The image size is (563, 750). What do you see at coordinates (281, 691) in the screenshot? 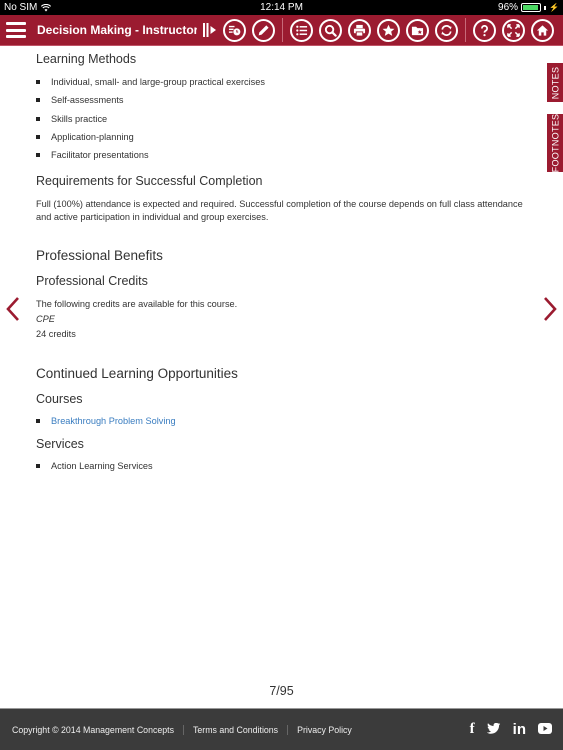
I see `page-indicator: 7/95` at bounding box center [281, 691].